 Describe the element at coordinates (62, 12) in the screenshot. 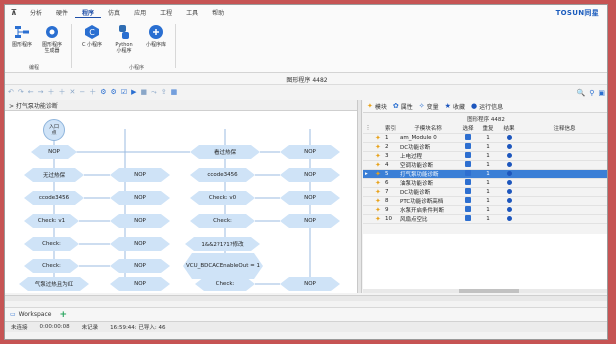

I see `menu-hardware: 硬件` at that location.